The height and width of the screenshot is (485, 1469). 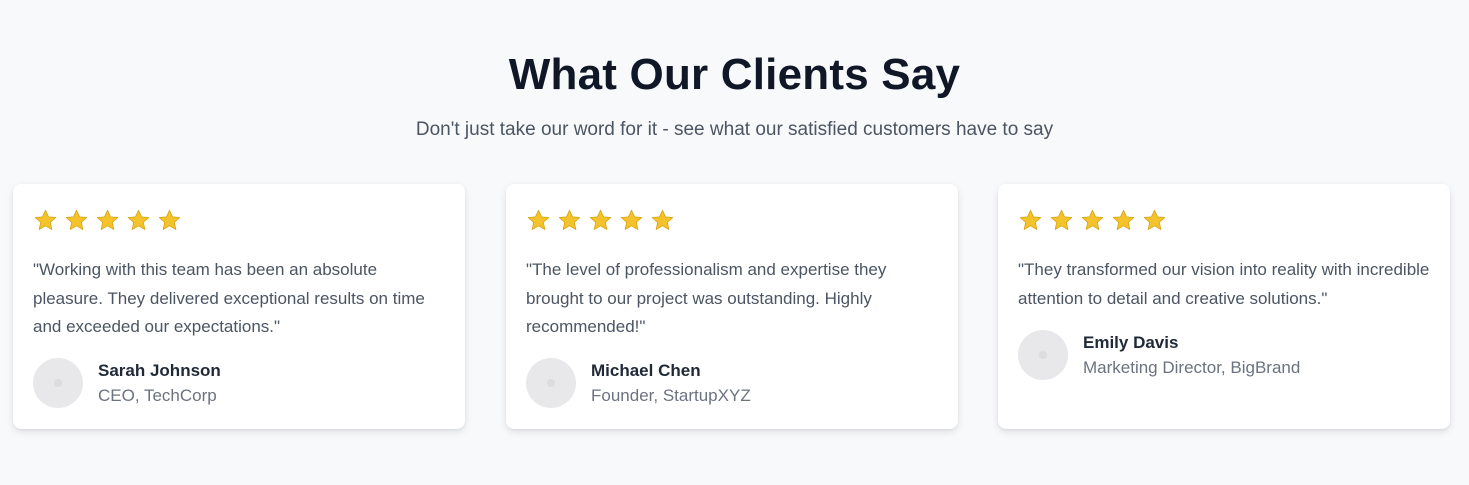 I want to click on testimonial-author: Emily Davis Marketing Director, BigBrand, so click(x=1159, y=355).